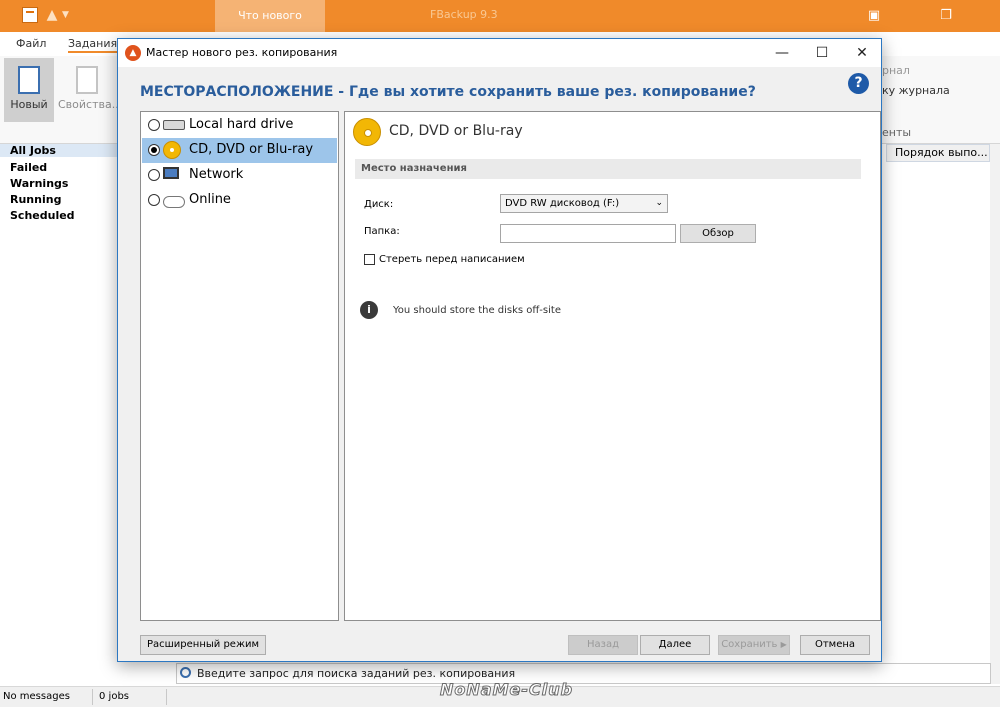  I want to click on section-header-destination: Место назначения, so click(608, 169).